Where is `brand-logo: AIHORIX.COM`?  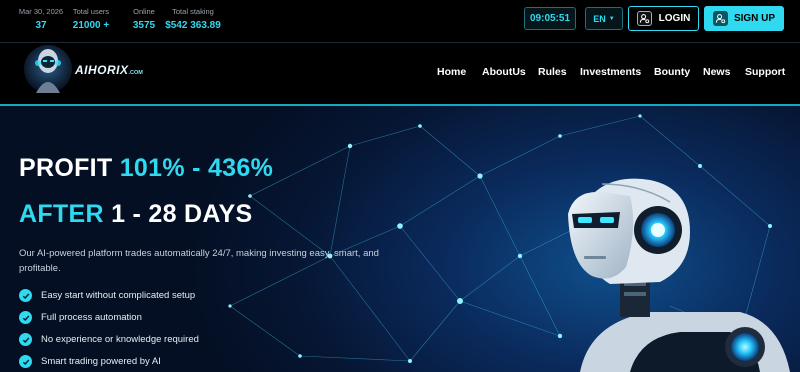 brand-logo: AIHORIX.COM is located at coordinates (89, 72).